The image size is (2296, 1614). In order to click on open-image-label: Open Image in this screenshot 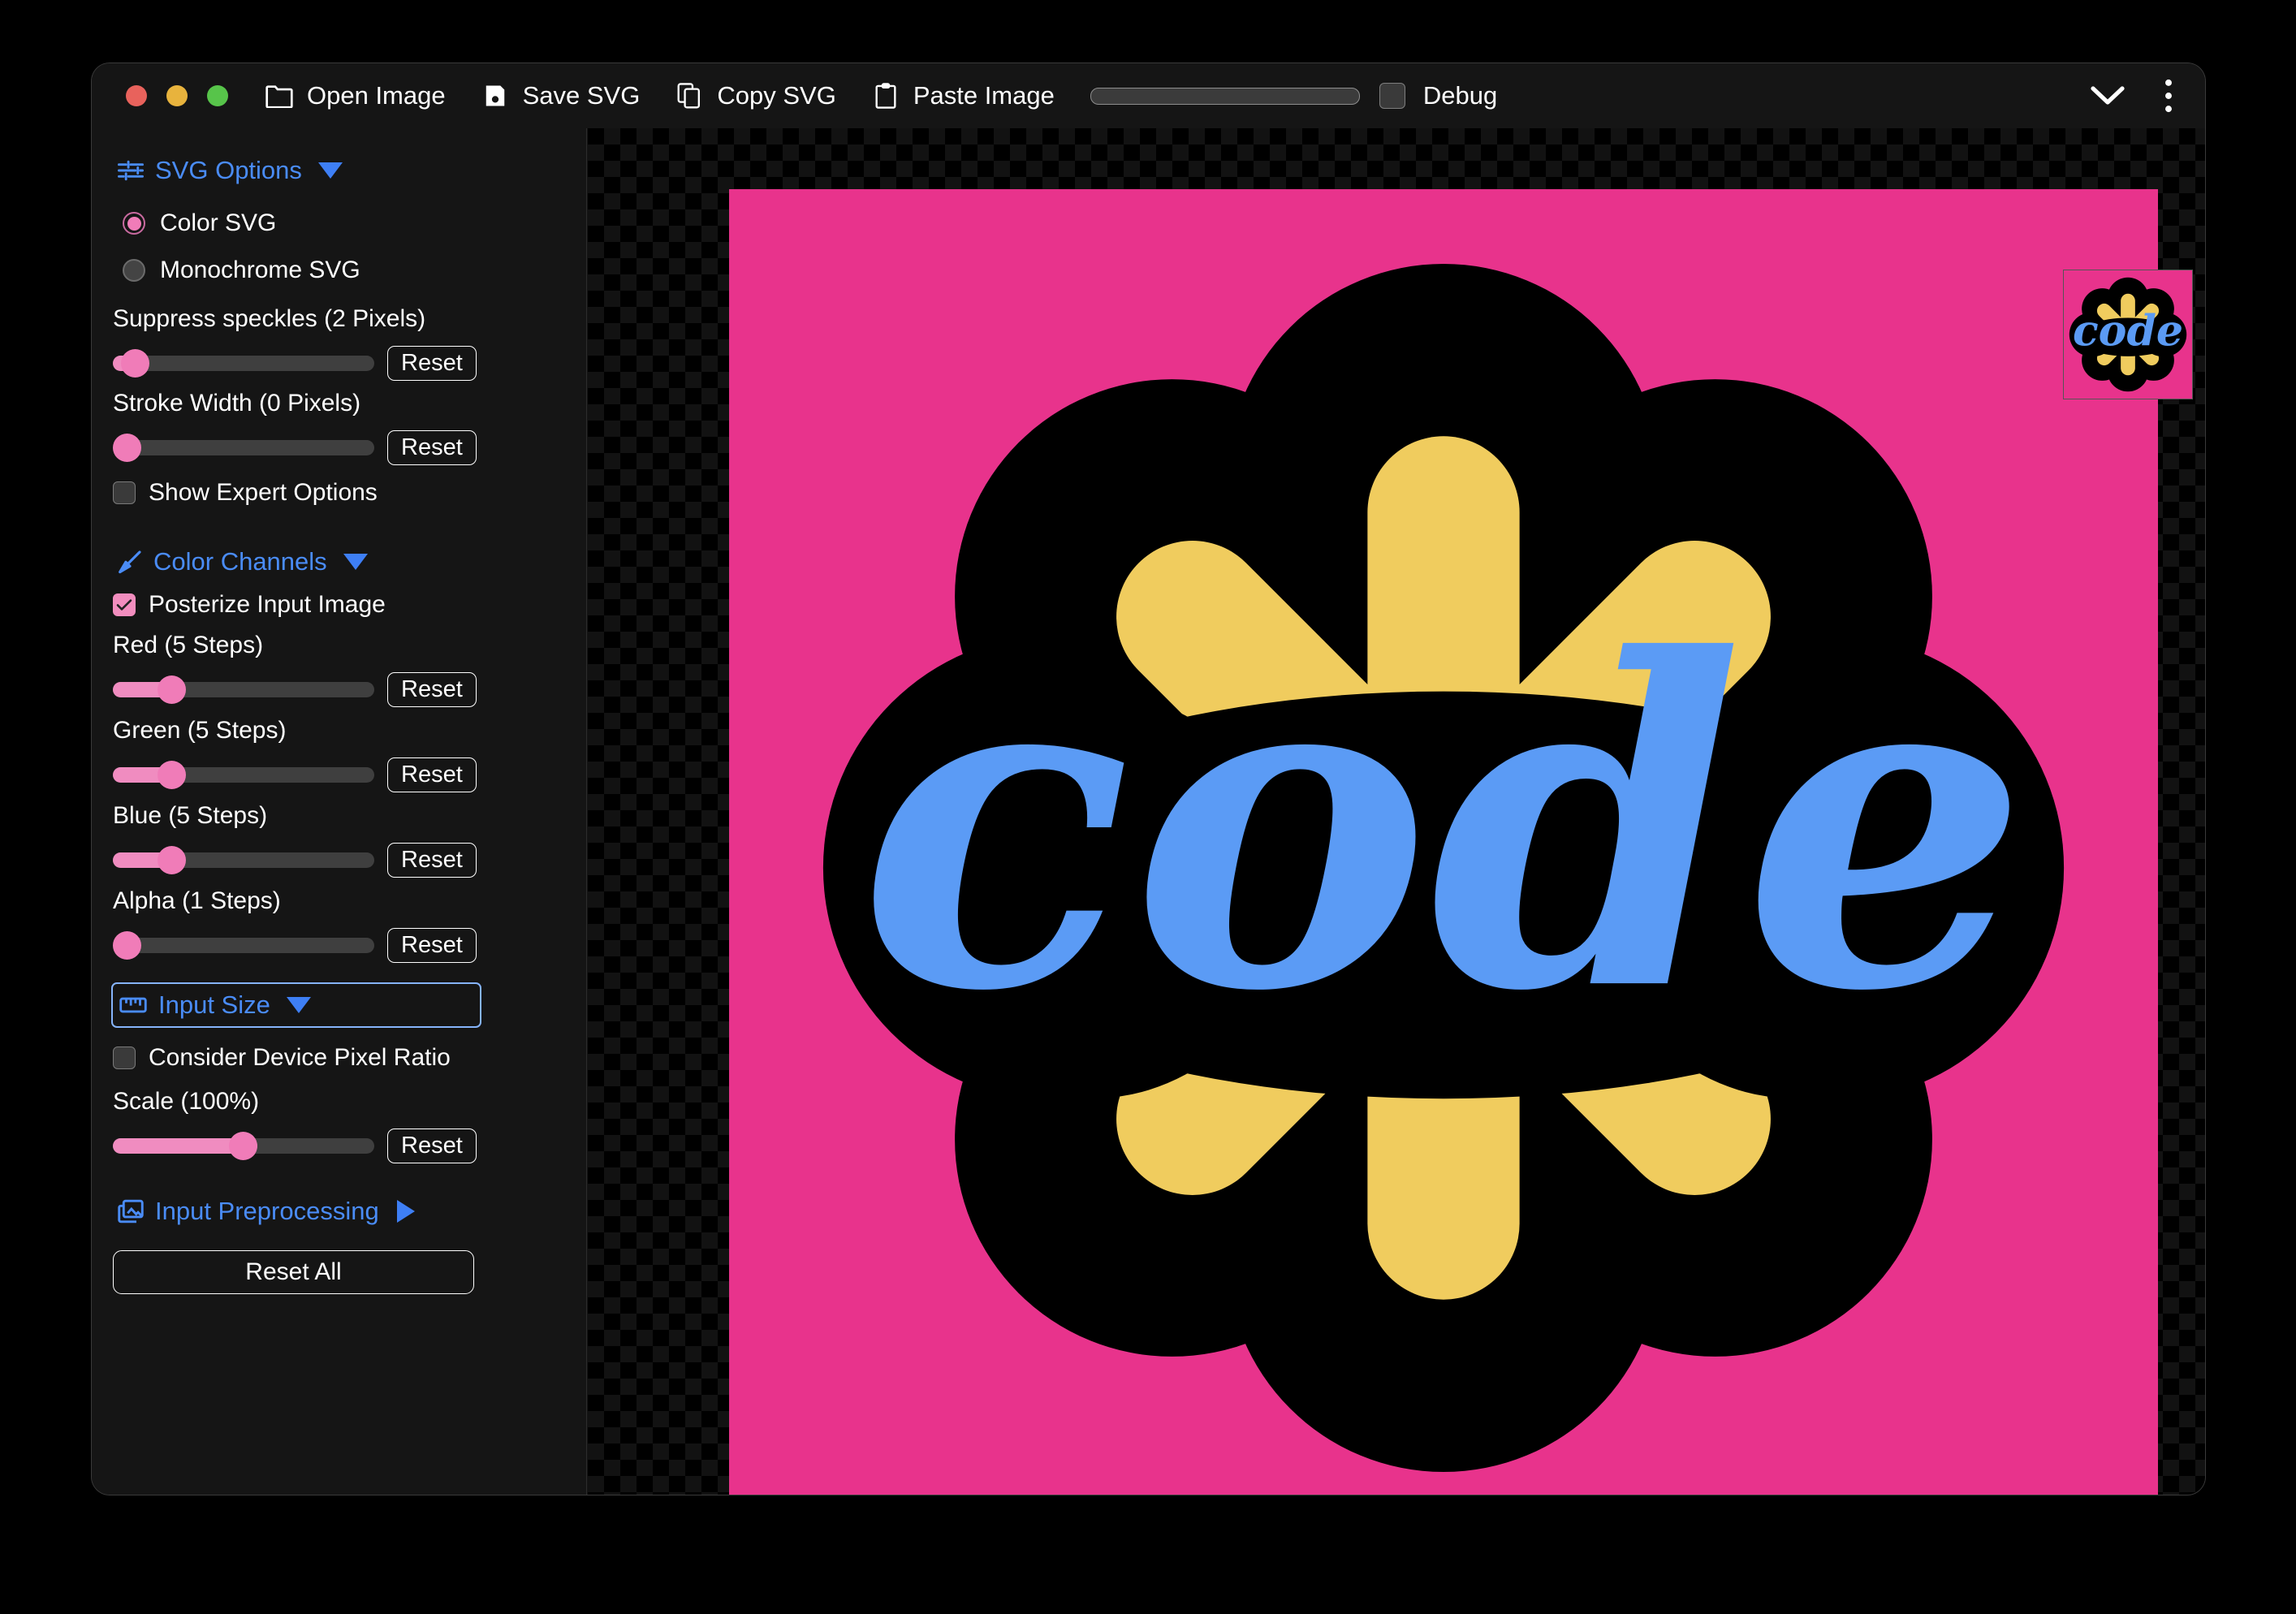, I will do `click(377, 95)`.